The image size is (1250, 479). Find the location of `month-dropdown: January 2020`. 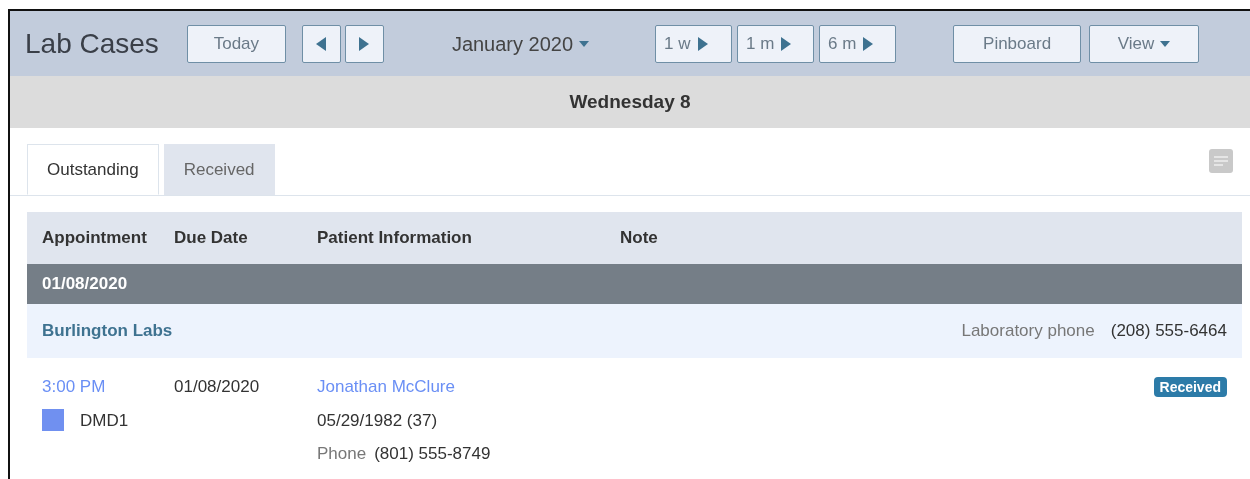

month-dropdown: January 2020 is located at coordinates (520, 43).